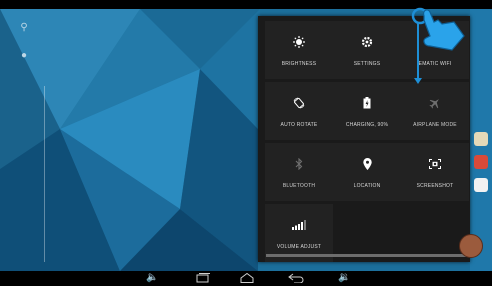 This screenshot has height=286, width=492. What do you see at coordinates (299, 125) in the screenshot?
I see `tile-label: AUTO ROTATE` at bounding box center [299, 125].